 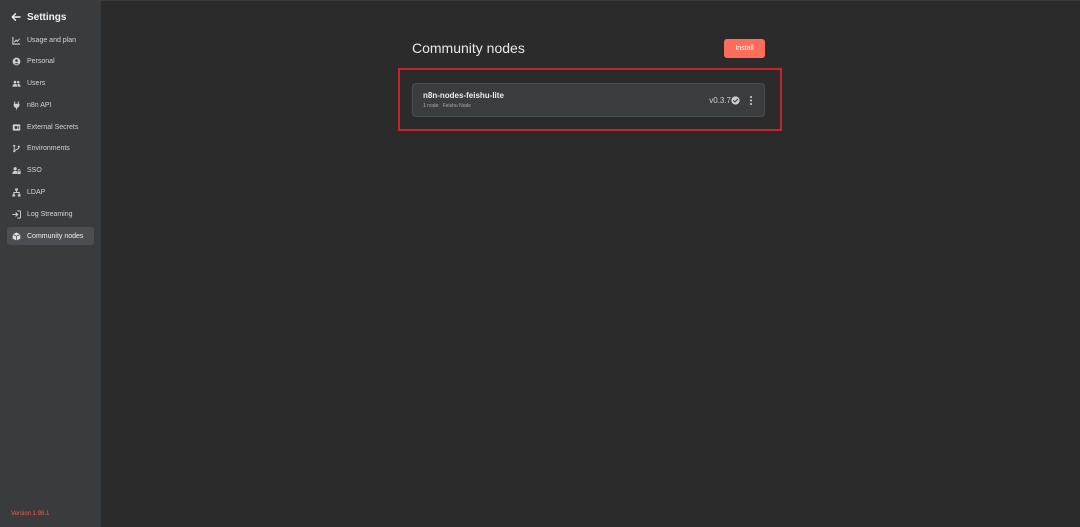 What do you see at coordinates (36, 193) in the screenshot?
I see `sidebar-item-label: LDAP` at bounding box center [36, 193].